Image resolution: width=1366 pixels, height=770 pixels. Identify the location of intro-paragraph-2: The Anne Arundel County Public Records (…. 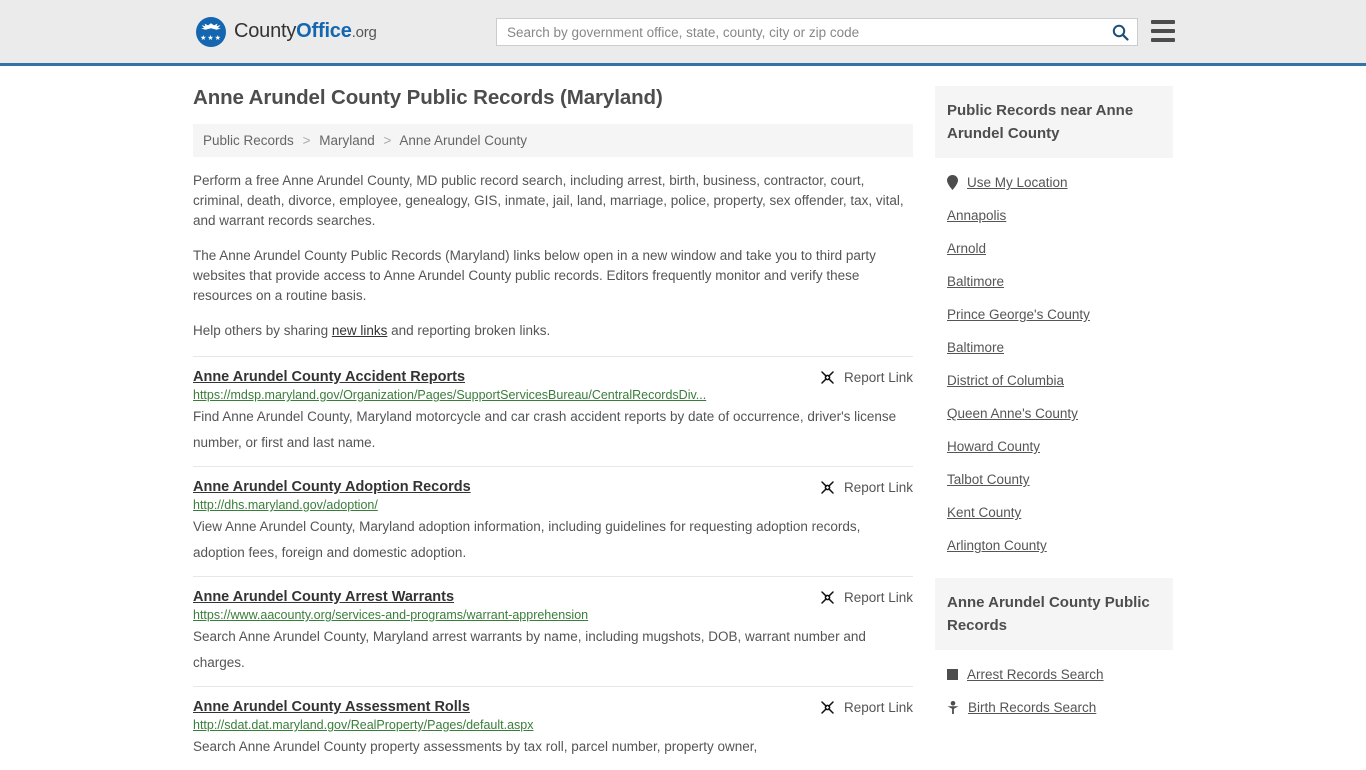
(534, 275).